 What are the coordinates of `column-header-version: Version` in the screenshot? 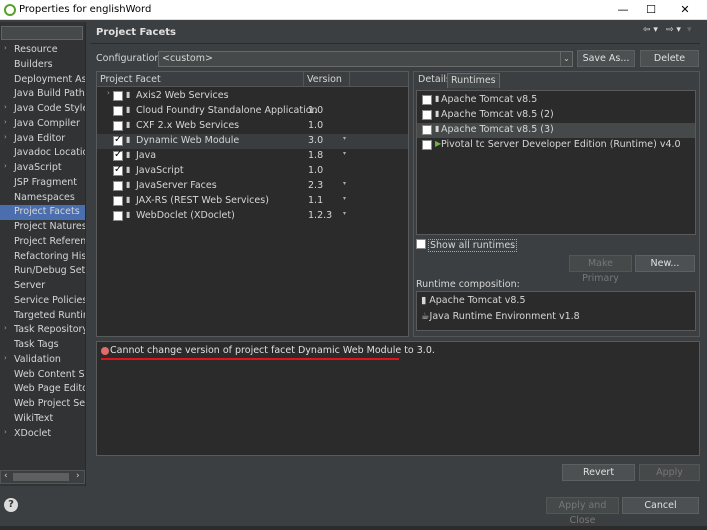 It's located at (324, 79).